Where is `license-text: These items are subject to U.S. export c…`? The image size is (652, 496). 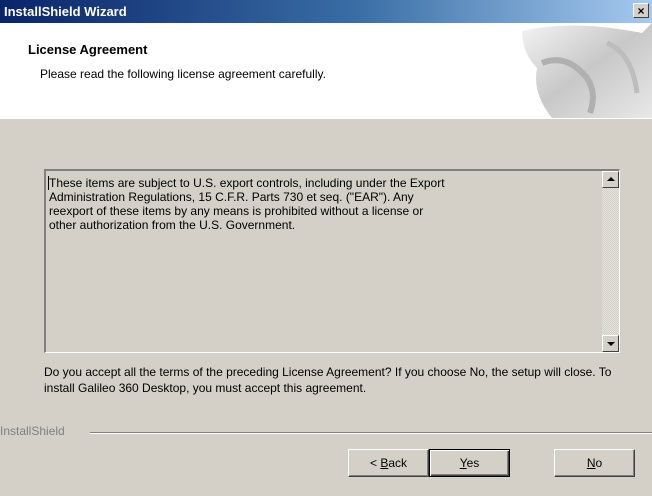
license-text: These items are subject to U.S. export c… is located at coordinates (247, 204).